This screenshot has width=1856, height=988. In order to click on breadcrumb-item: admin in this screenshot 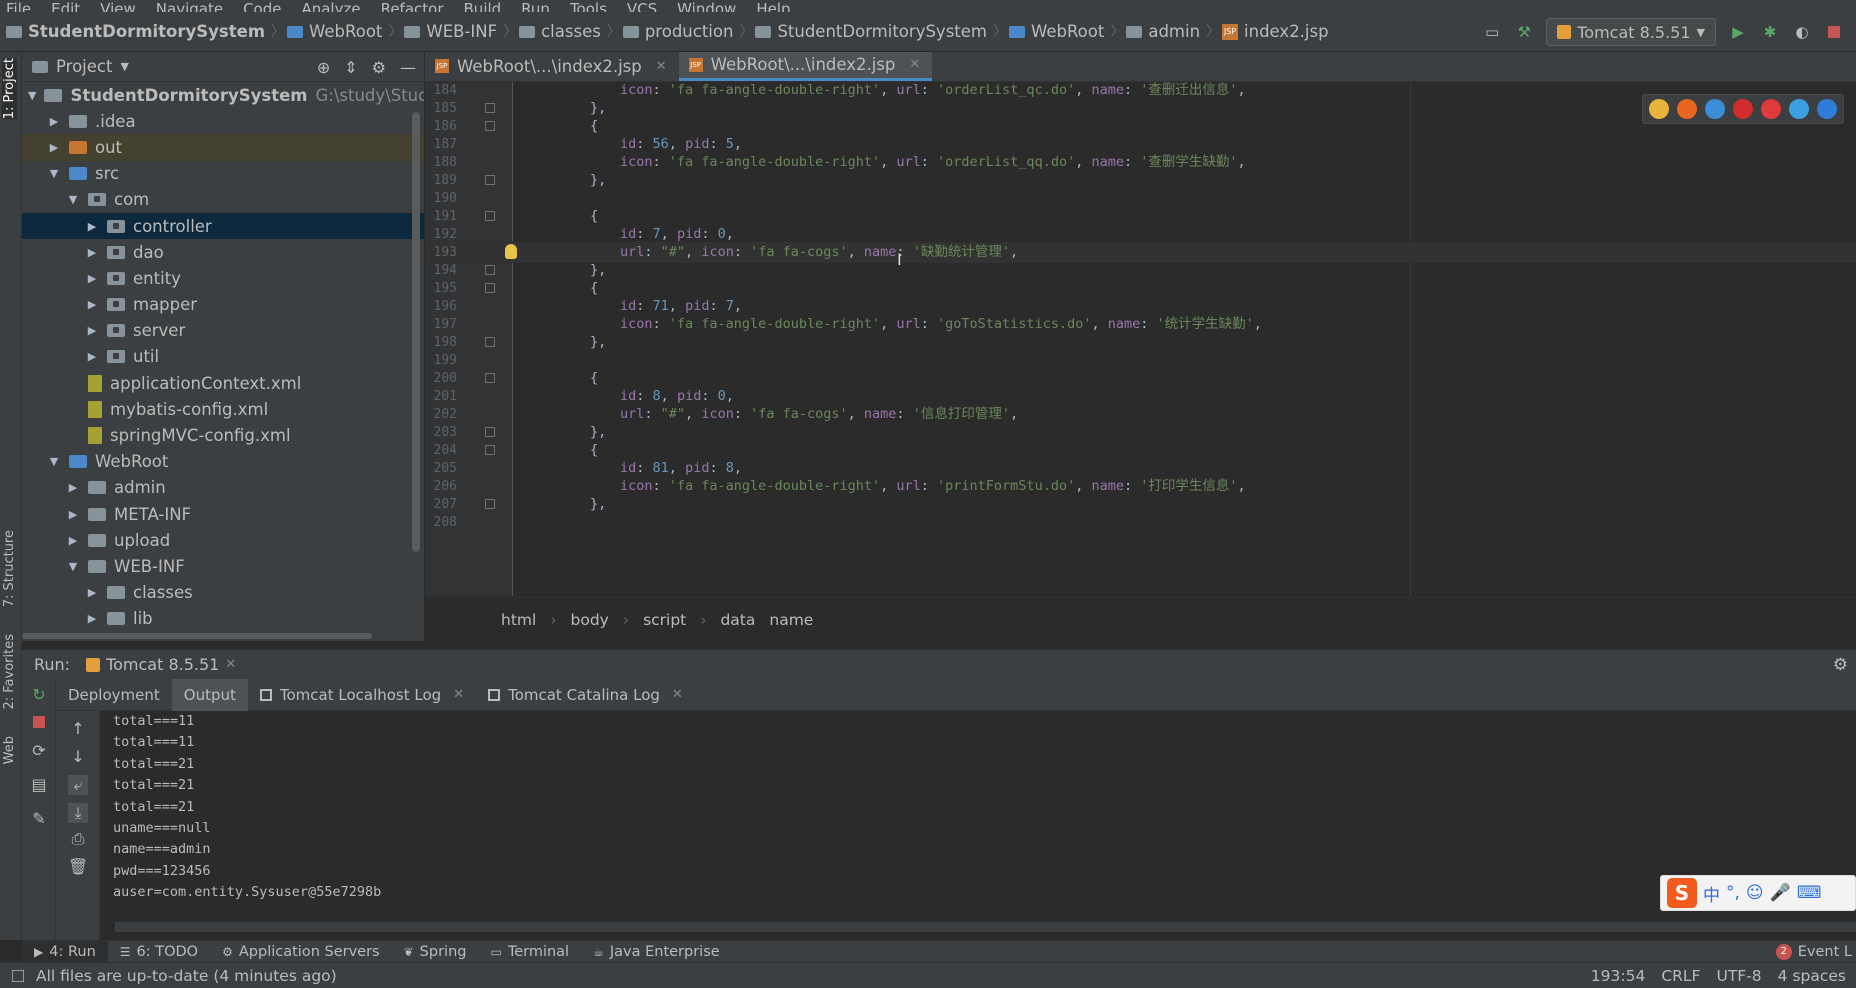, I will do `click(1163, 31)`.